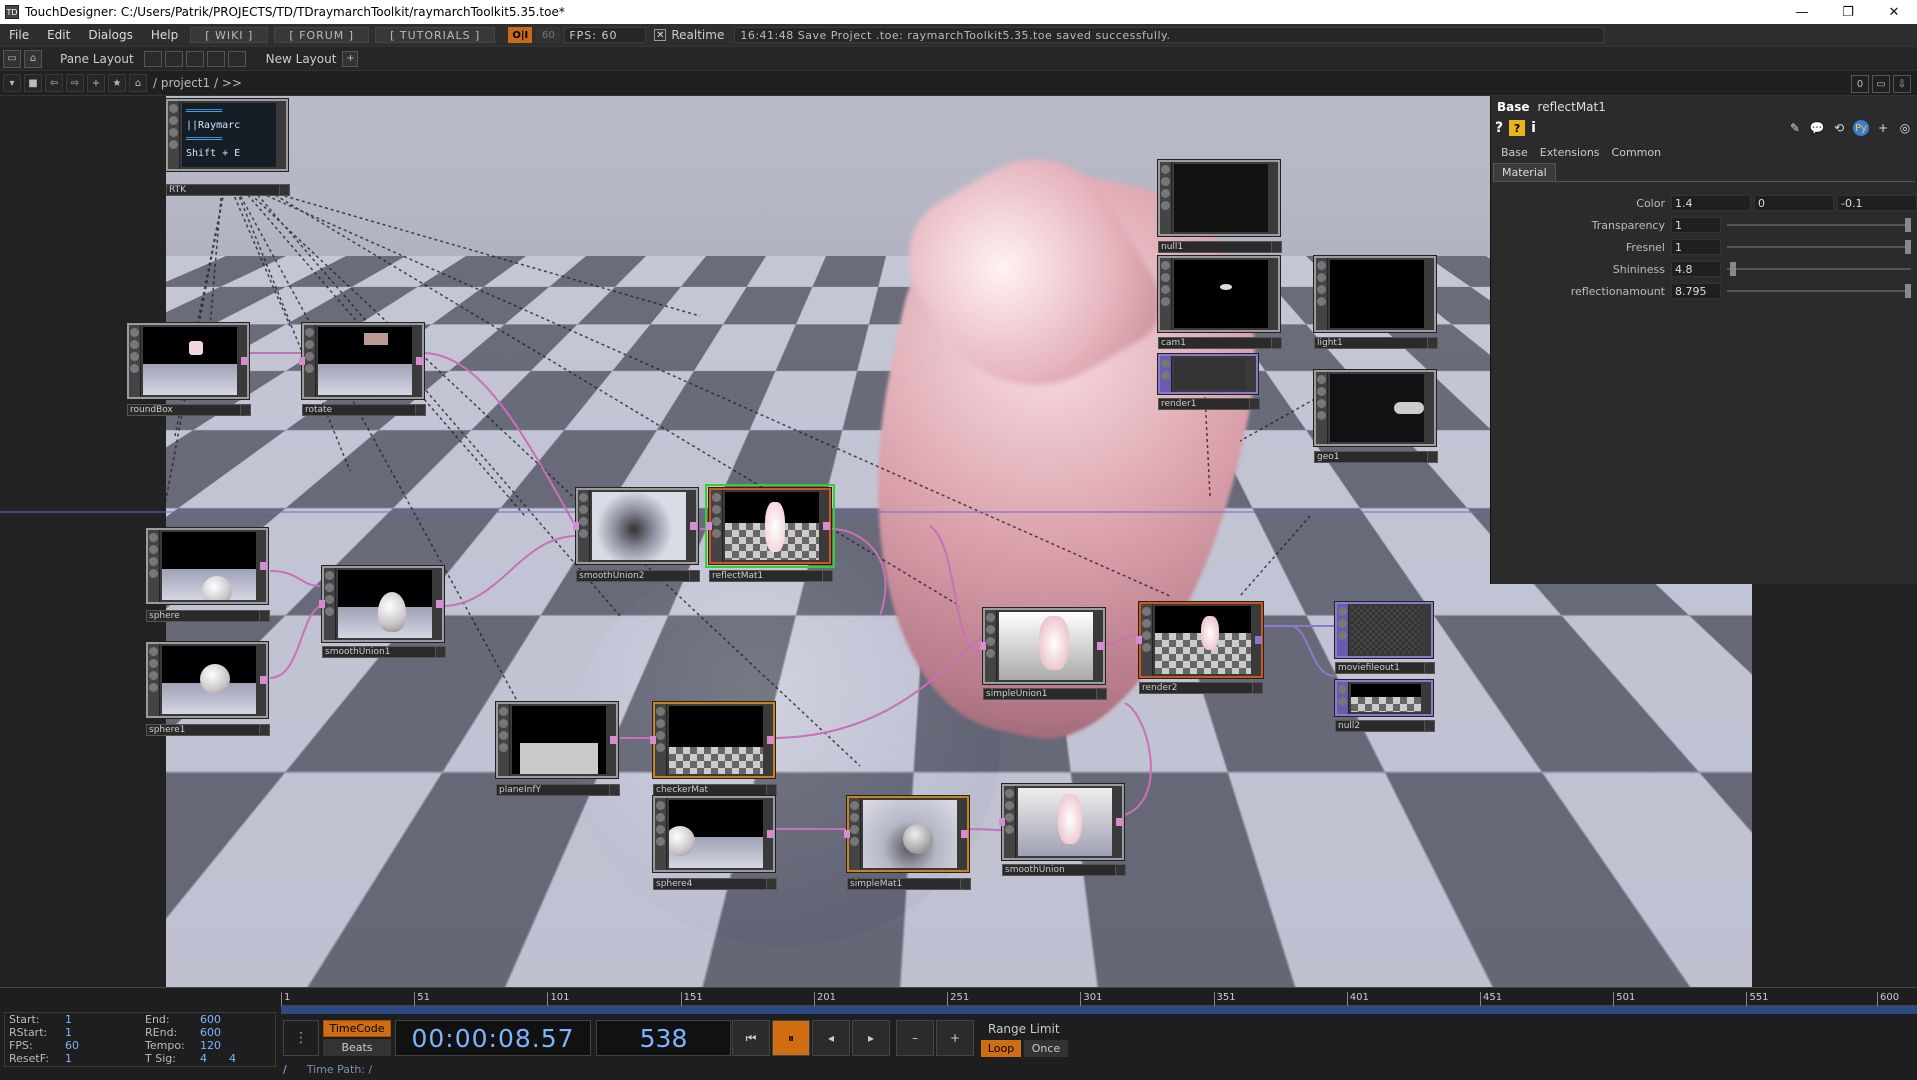 The height and width of the screenshot is (1080, 1917). I want to click on node-smoothunion1-label: smoothUnion1, so click(384, 652).